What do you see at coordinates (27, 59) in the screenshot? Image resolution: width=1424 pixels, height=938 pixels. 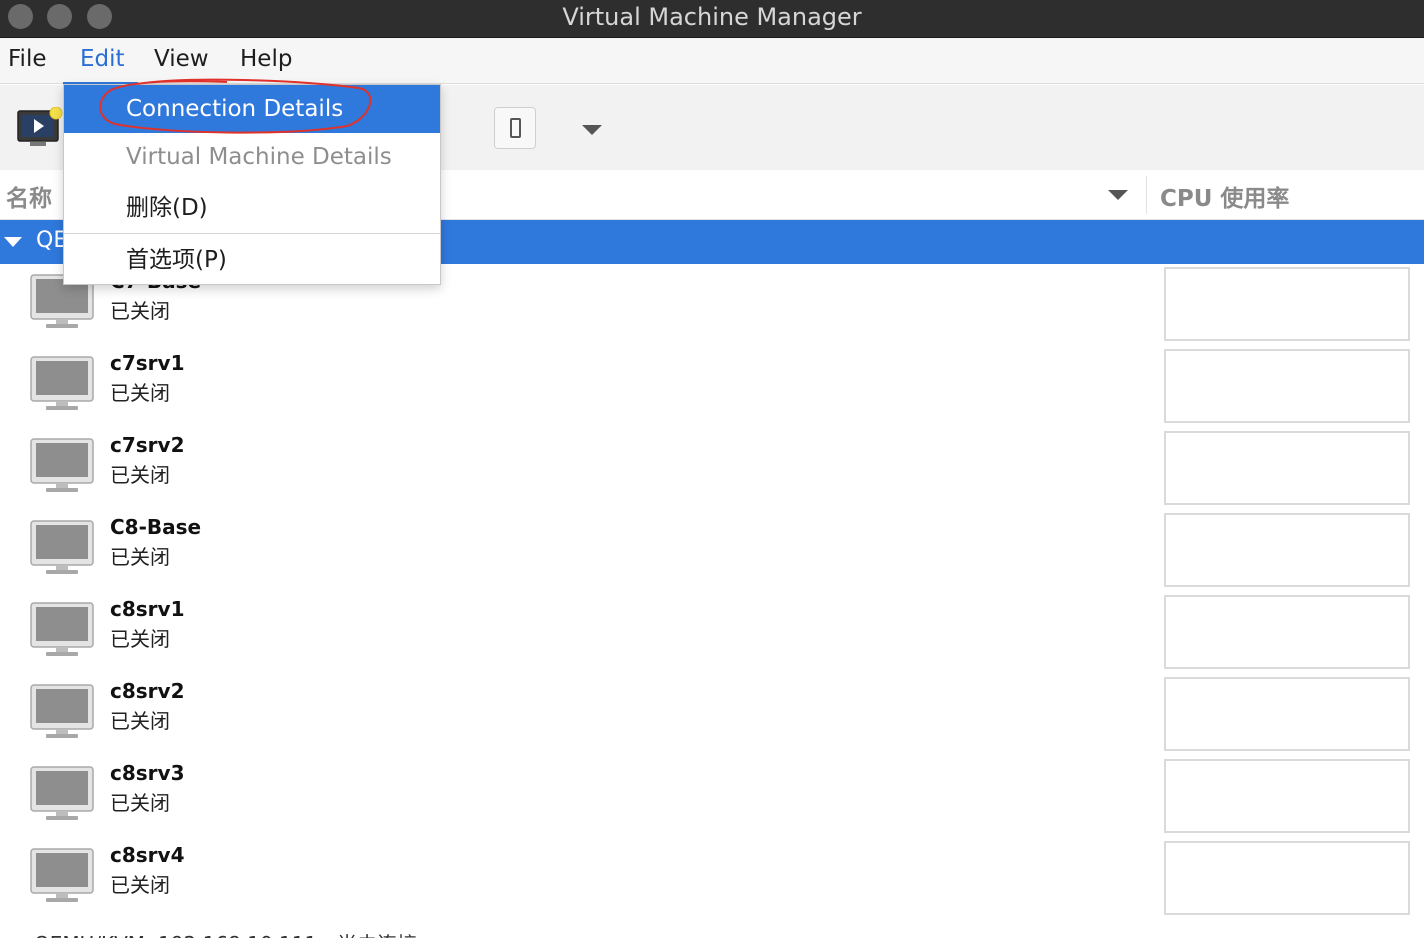 I see `menu-file: File` at bounding box center [27, 59].